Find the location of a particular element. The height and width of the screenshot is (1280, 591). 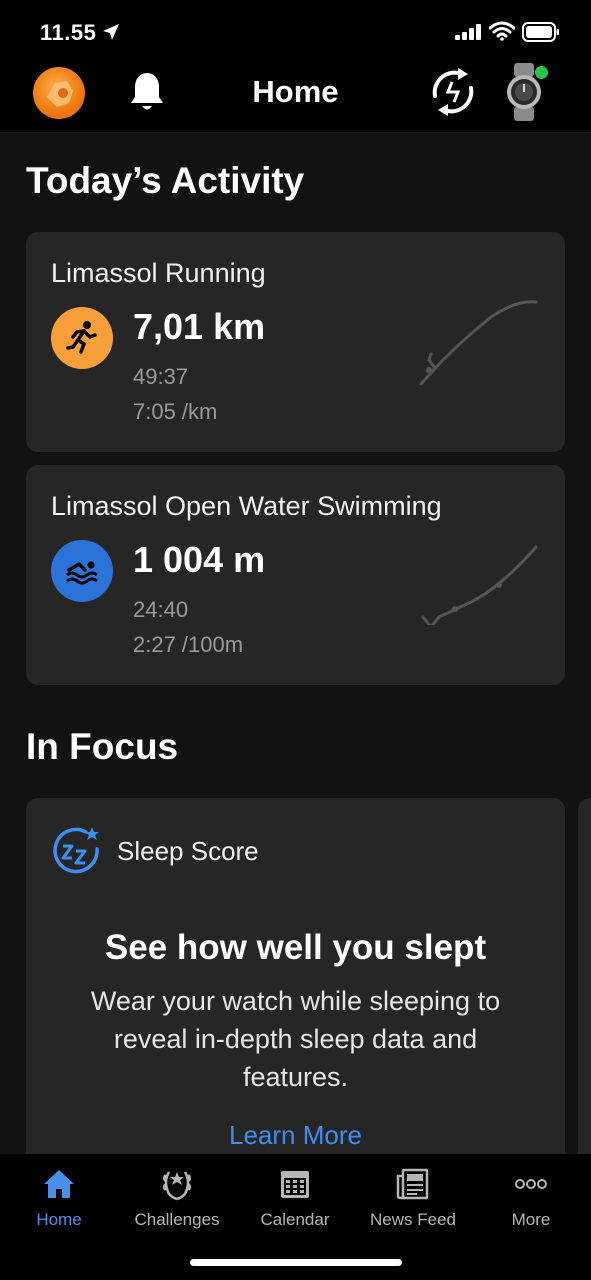

tab-more: More is located at coordinates (531, 1198).